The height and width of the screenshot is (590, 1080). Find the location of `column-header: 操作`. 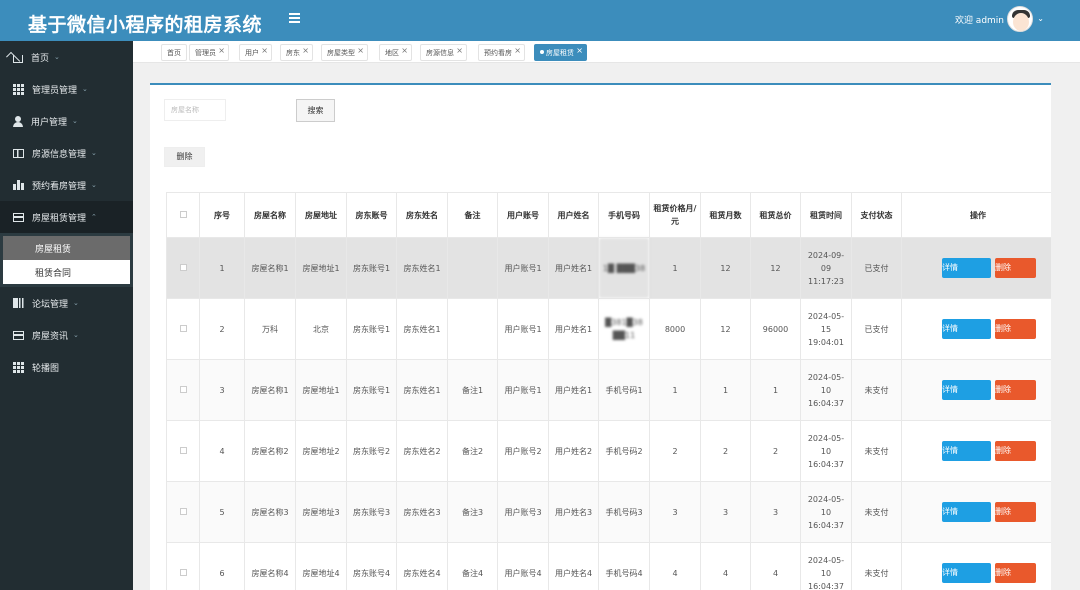

column-header: 操作 is located at coordinates (976, 215).